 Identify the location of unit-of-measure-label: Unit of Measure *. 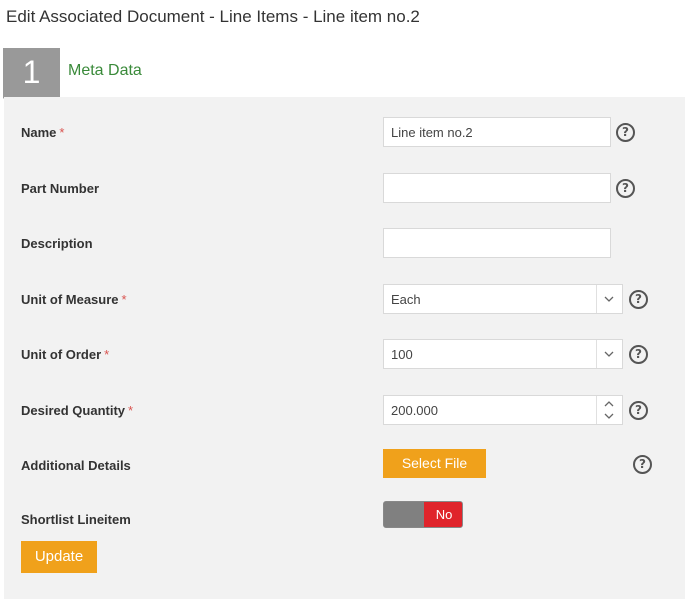
(74, 299).